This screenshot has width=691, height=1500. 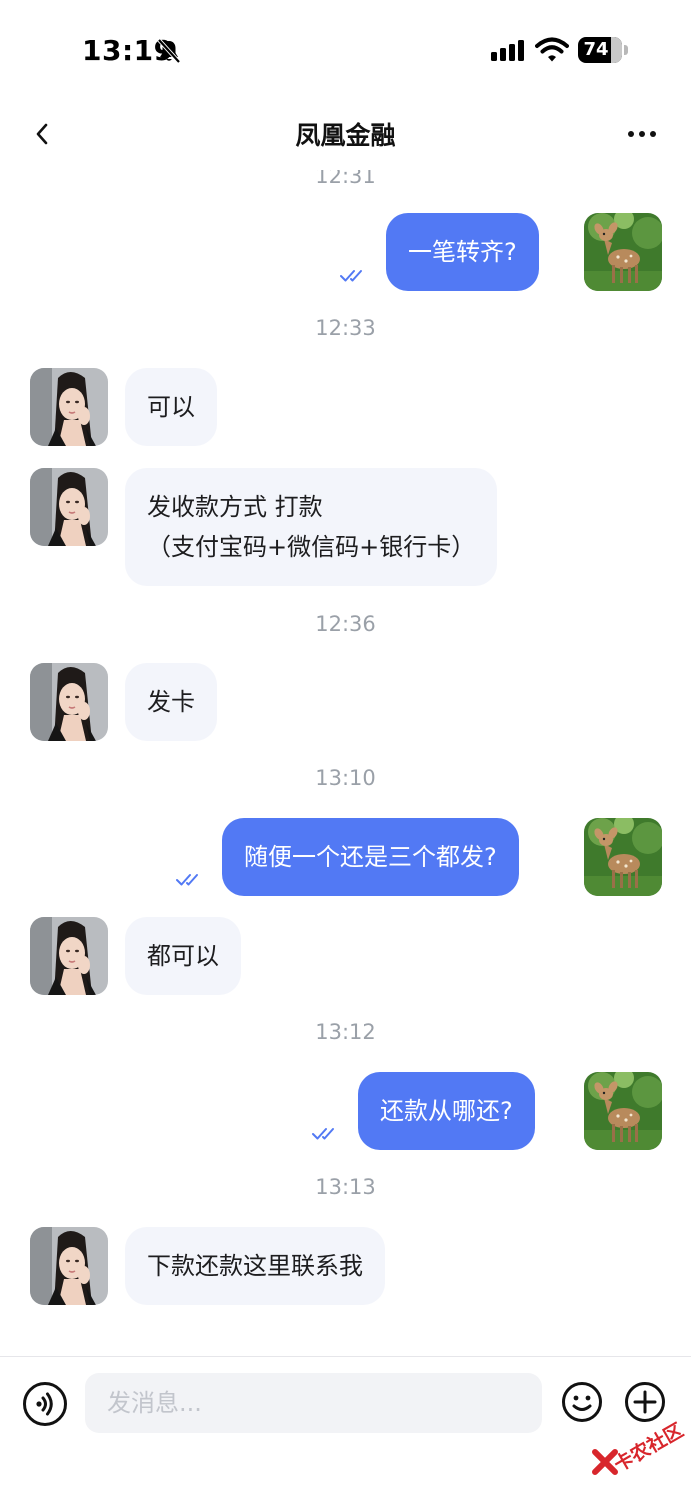 What do you see at coordinates (169, 51) in the screenshot?
I see `bell-muted-icon` at bounding box center [169, 51].